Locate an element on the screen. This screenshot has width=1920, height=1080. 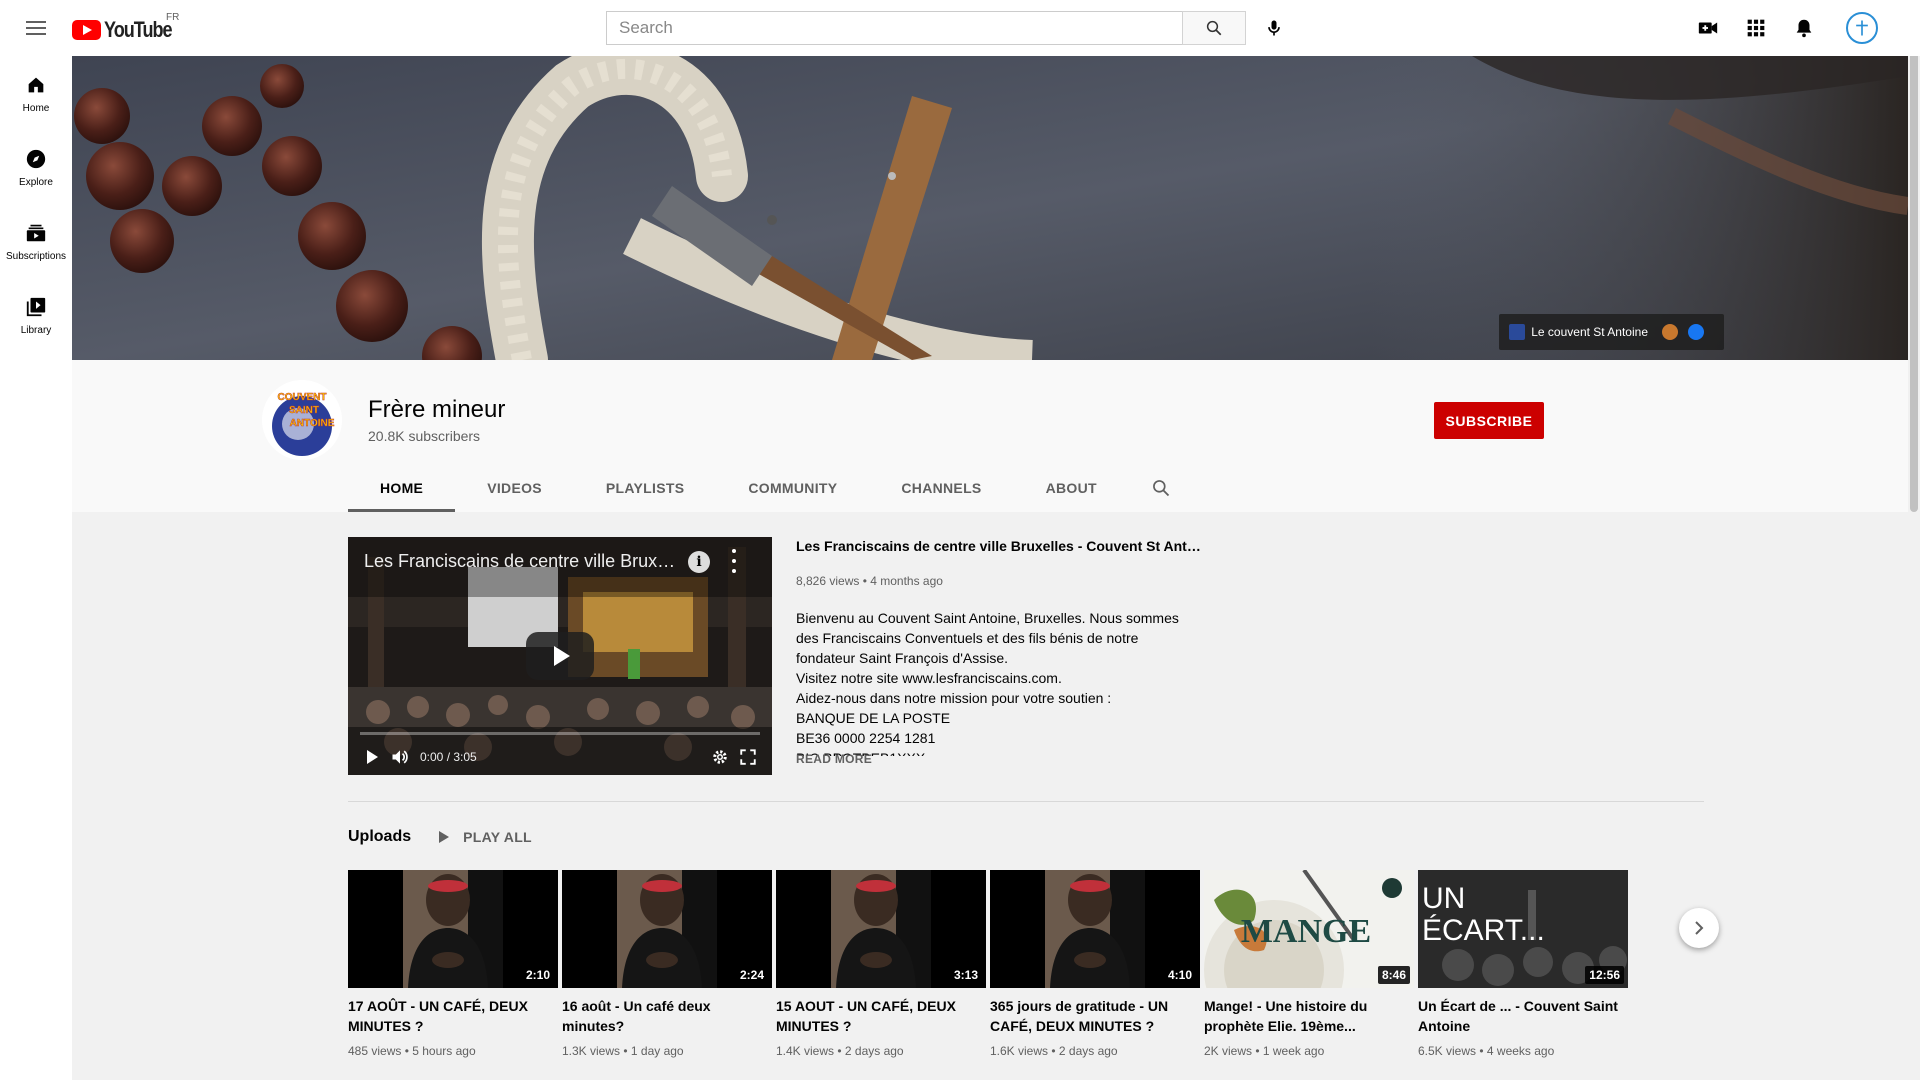
page-scrollbar is located at coordinates (1914, 540).